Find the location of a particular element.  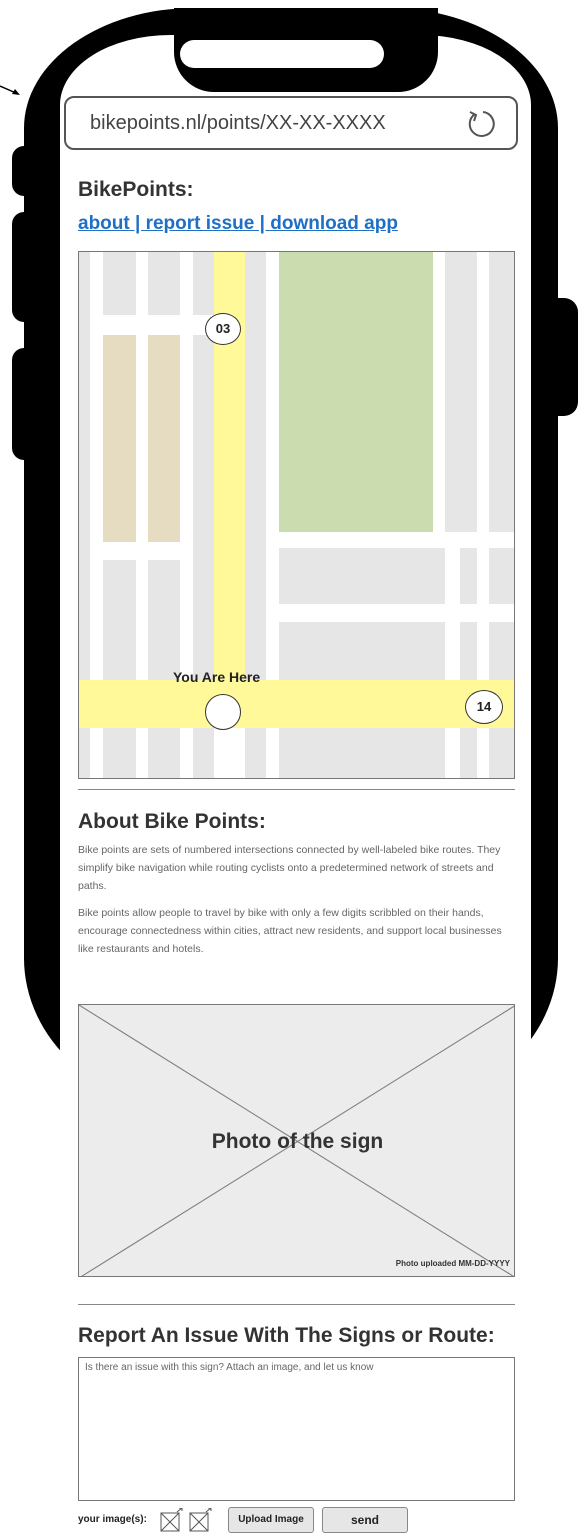

upload-image-button: Upload Image is located at coordinates (271, 1520).